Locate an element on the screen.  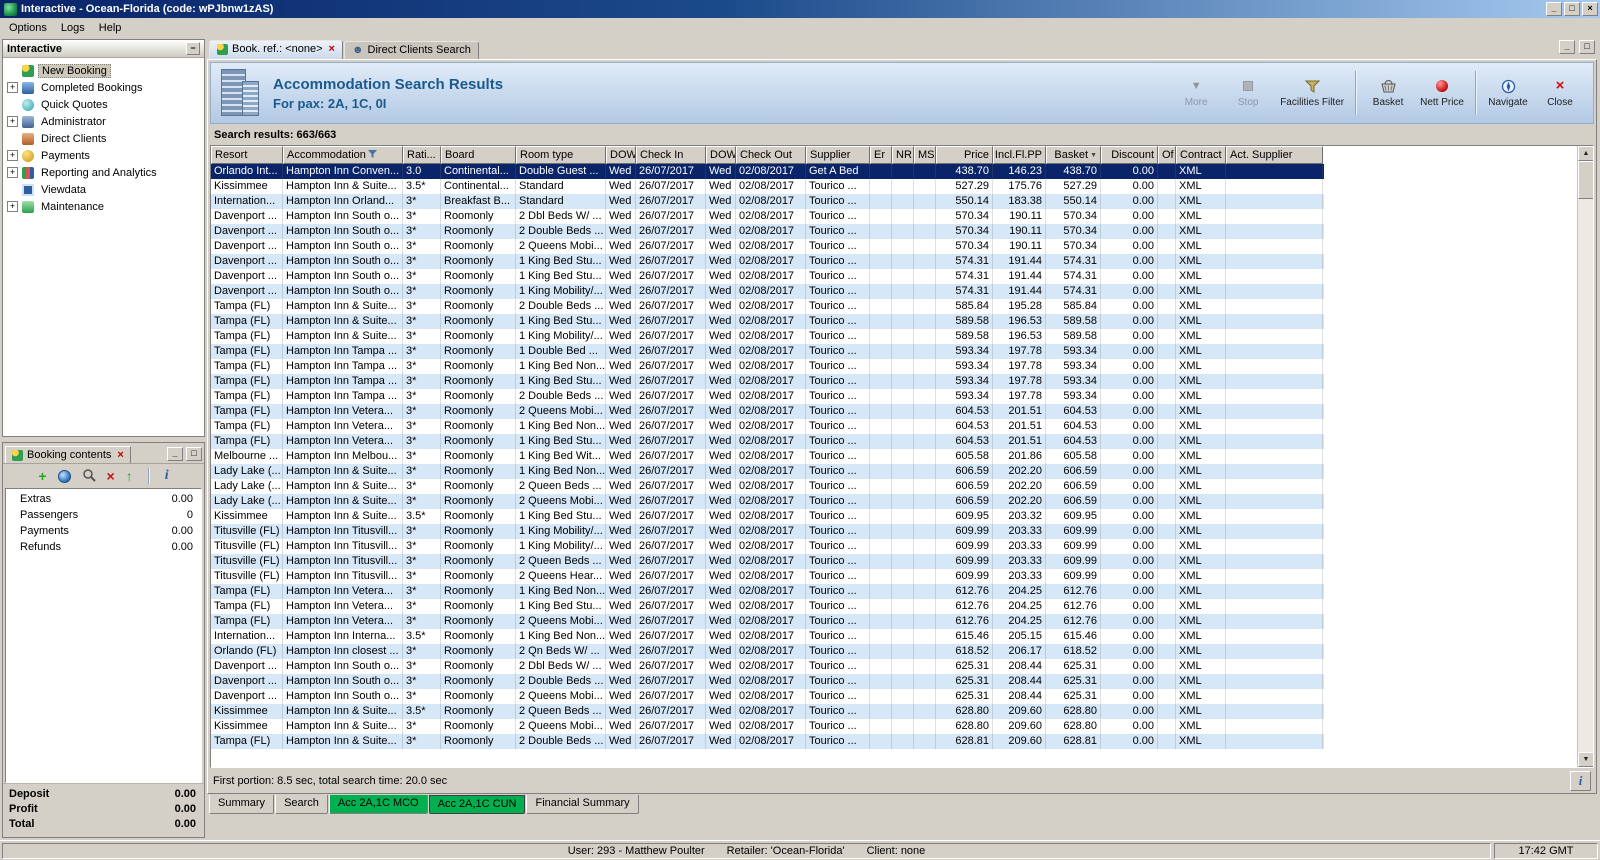
sidebar-item-direct-clients: Direct Clients is located at coordinates (103, 138).